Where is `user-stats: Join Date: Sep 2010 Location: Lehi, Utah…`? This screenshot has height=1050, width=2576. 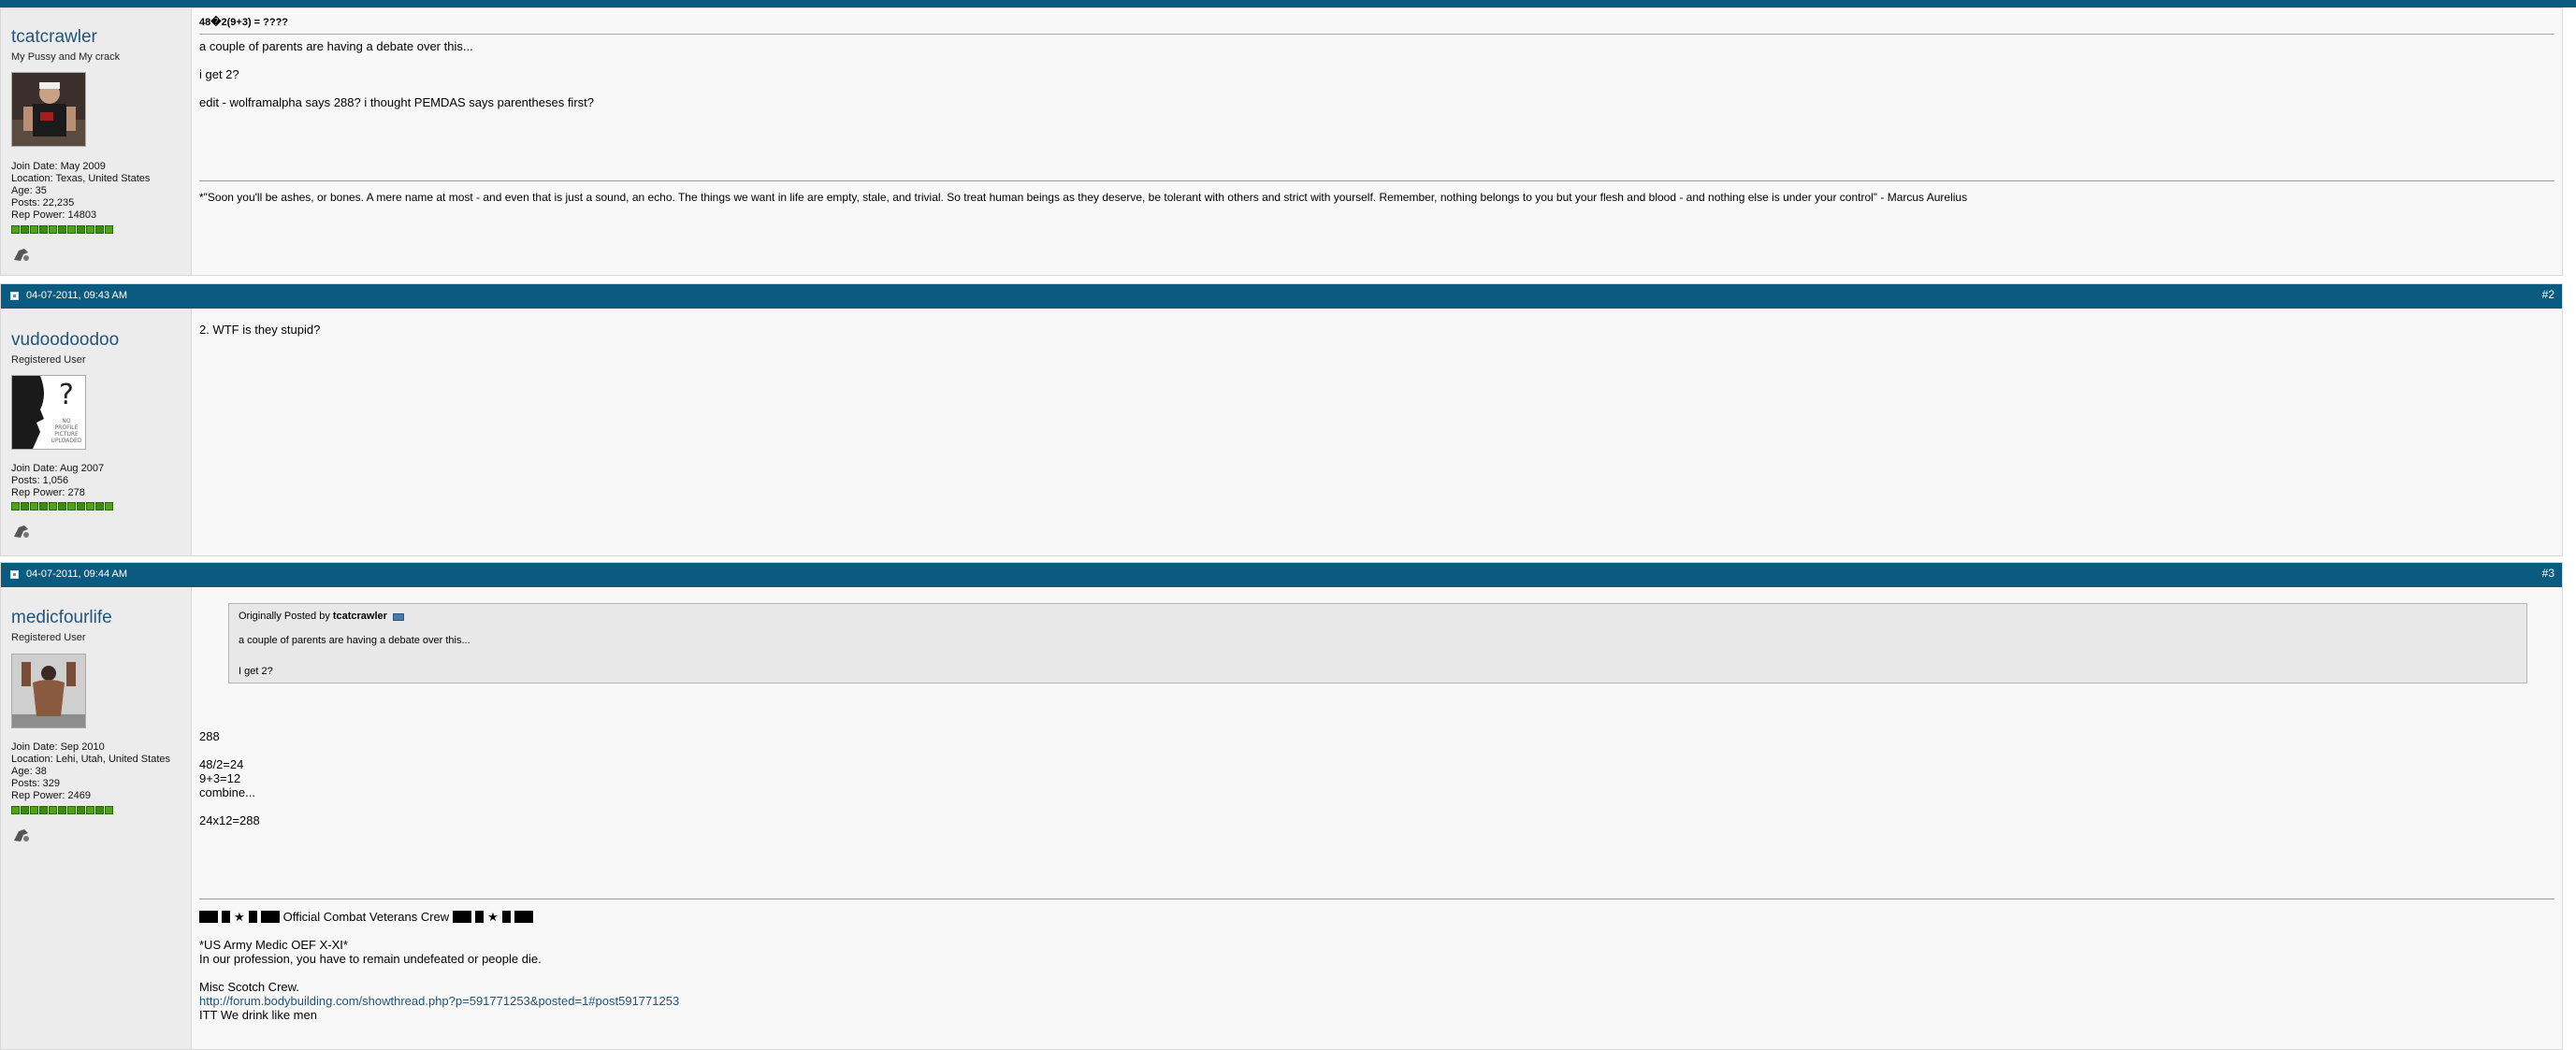
user-stats: Join Date: Sep 2010 Location: Lehi, Utah… is located at coordinates (90, 771).